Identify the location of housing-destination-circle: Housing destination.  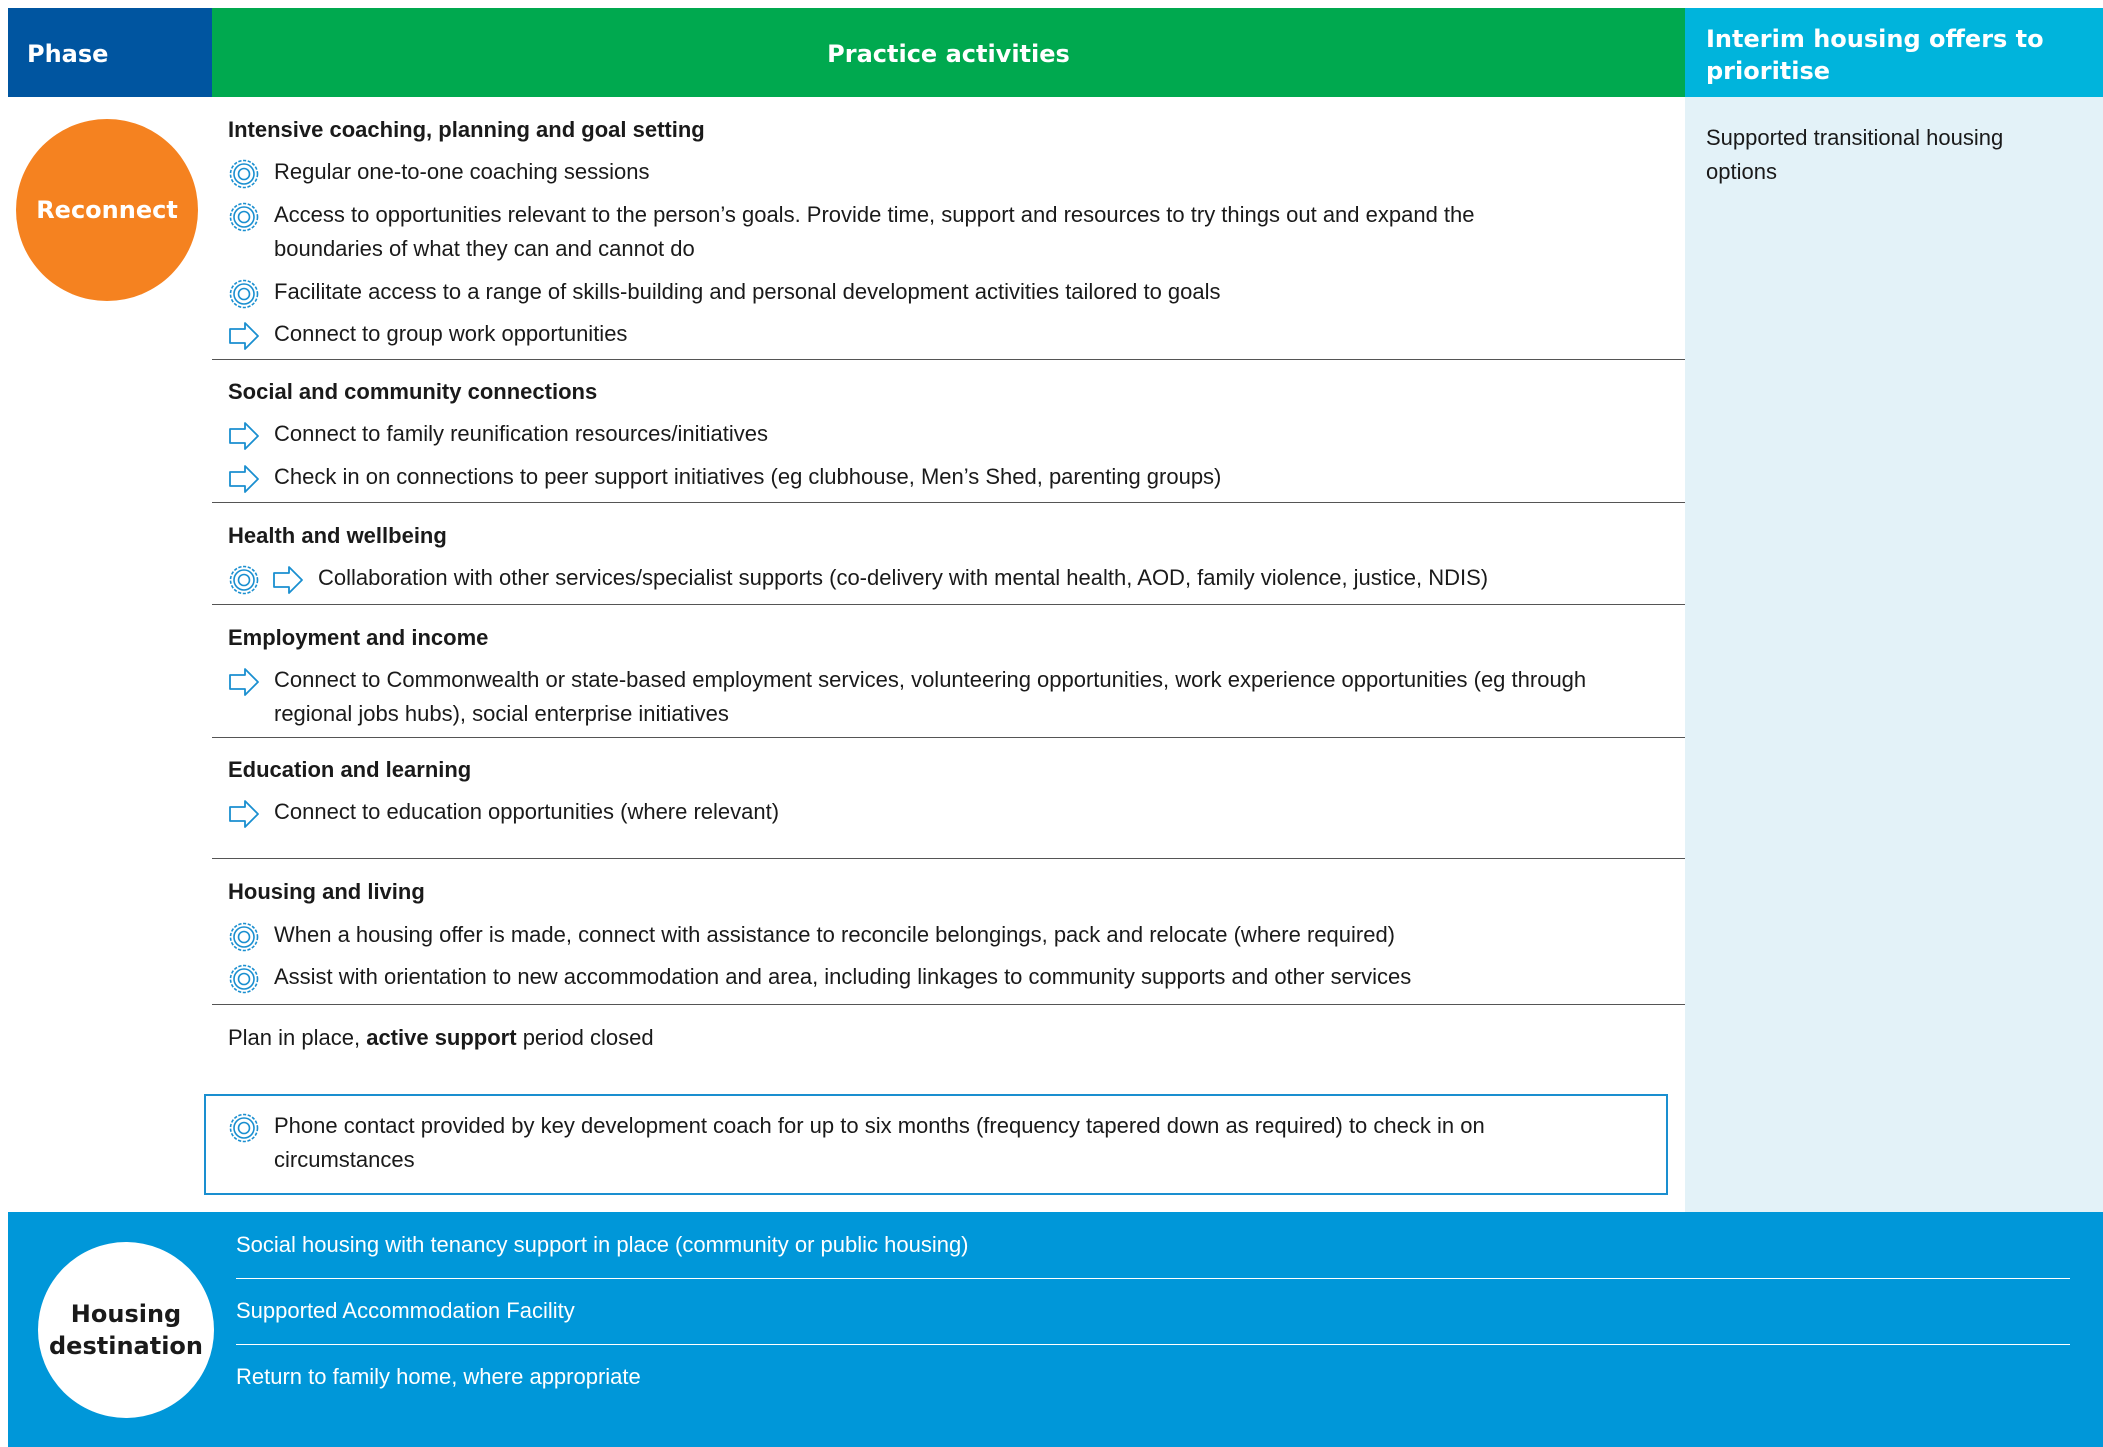
(126, 1330).